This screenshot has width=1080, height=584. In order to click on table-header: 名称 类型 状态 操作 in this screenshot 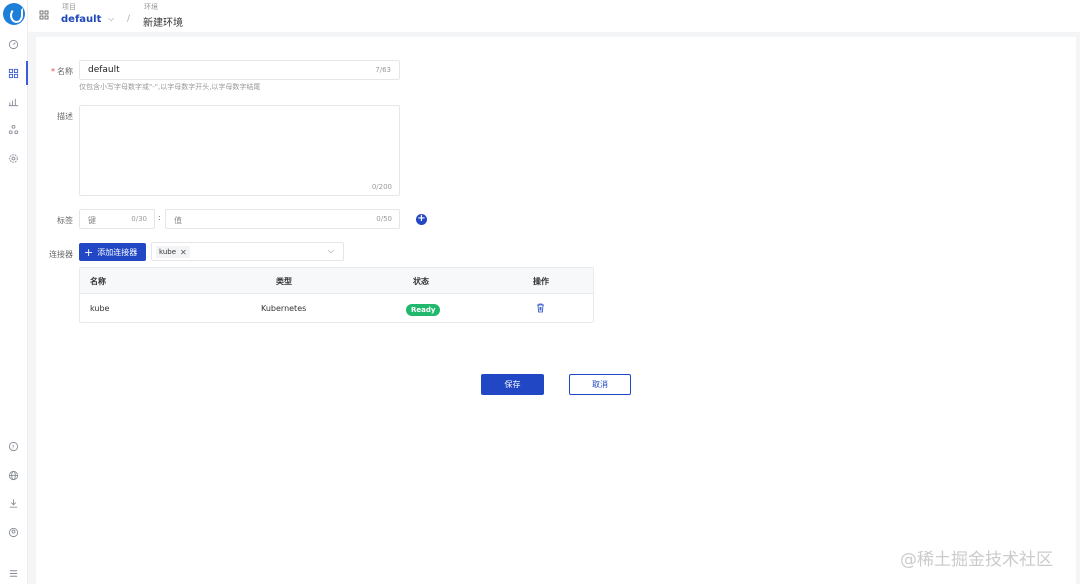, I will do `click(336, 281)`.